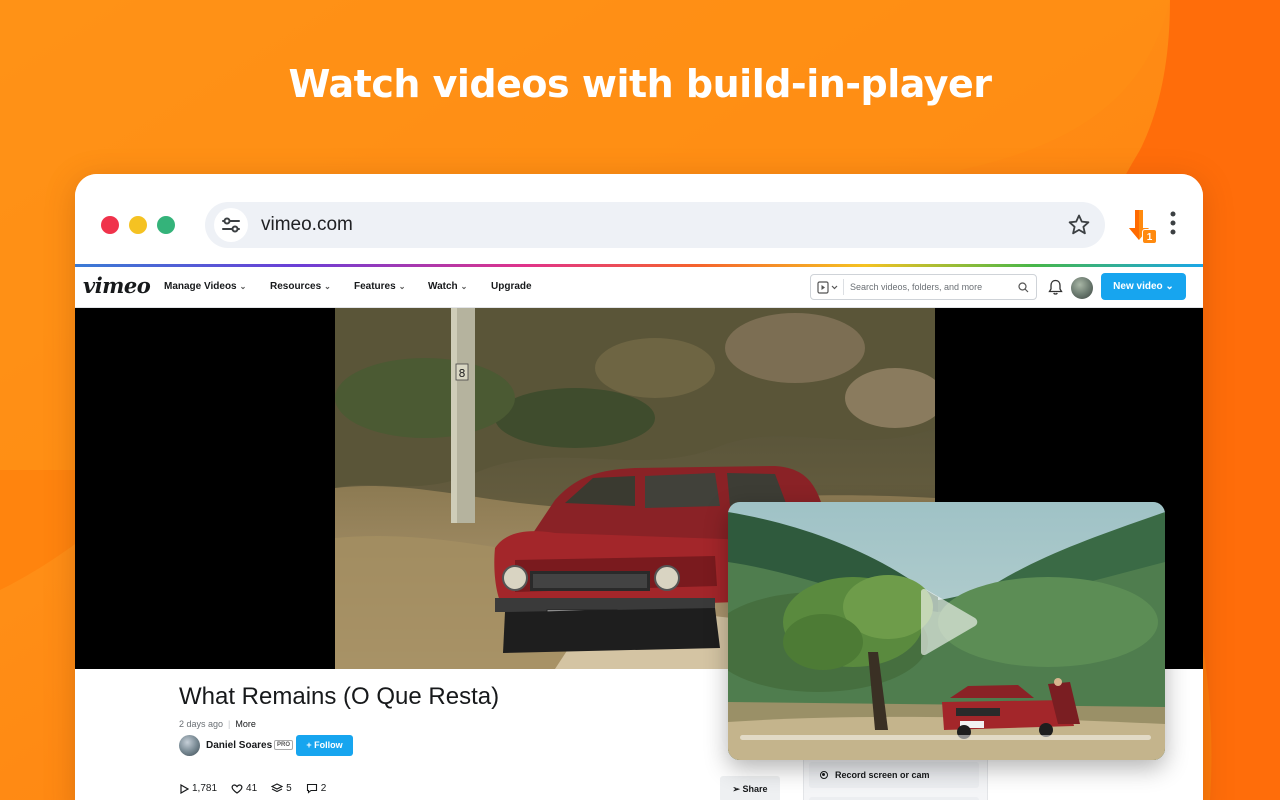 This screenshot has height=800, width=1280. I want to click on notifications-bell-icon, so click(1055, 287).